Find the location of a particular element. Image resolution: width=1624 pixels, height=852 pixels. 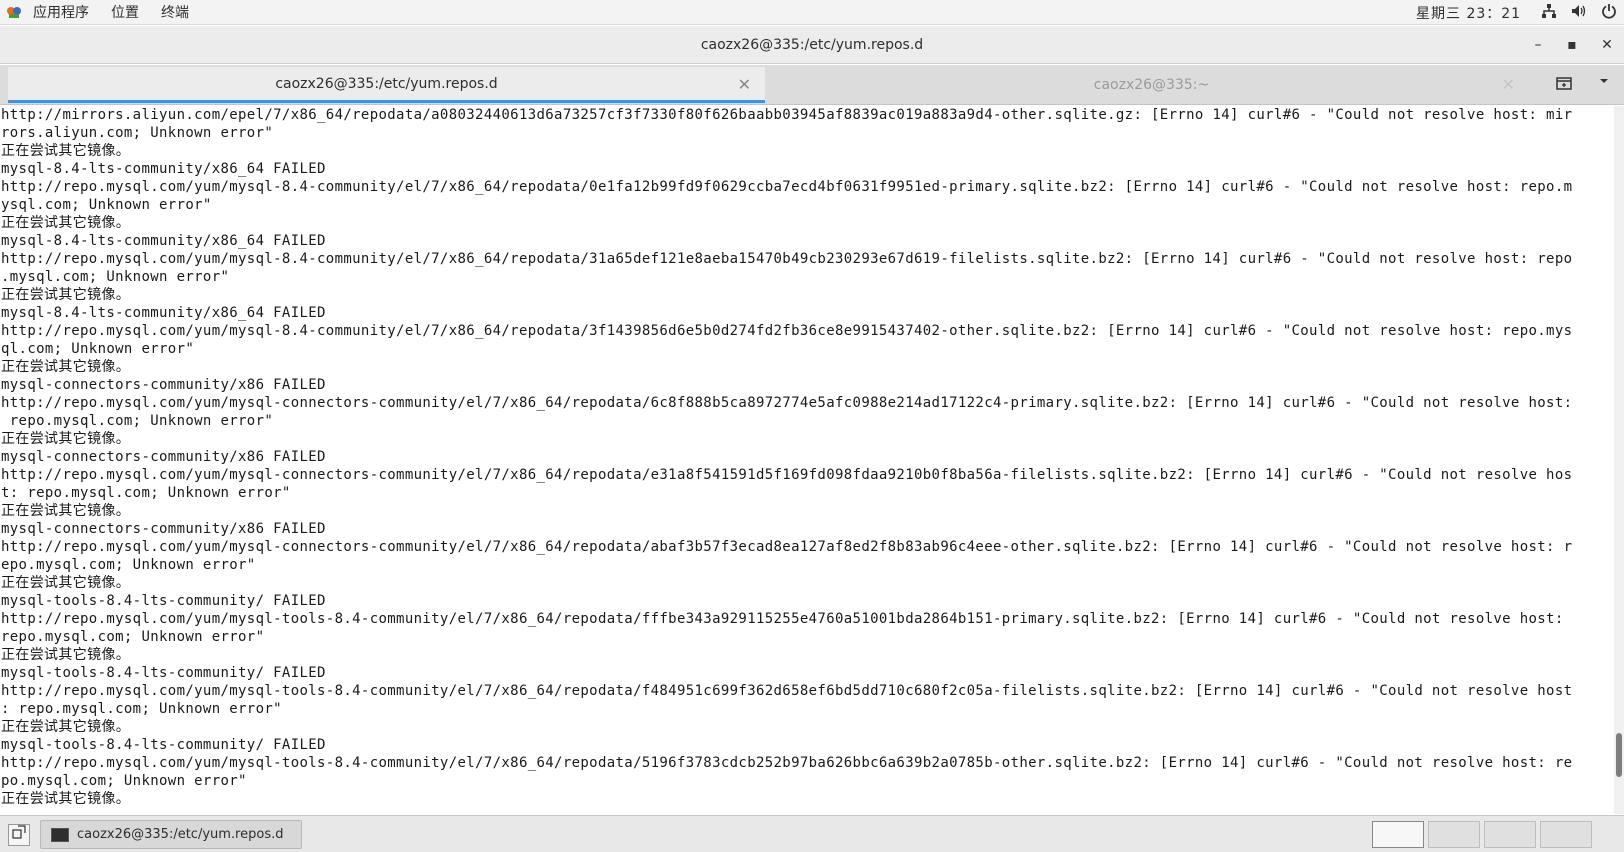

window-title: caozx26@335:/etc/yum.repos.d is located at coordinates (812, 45).